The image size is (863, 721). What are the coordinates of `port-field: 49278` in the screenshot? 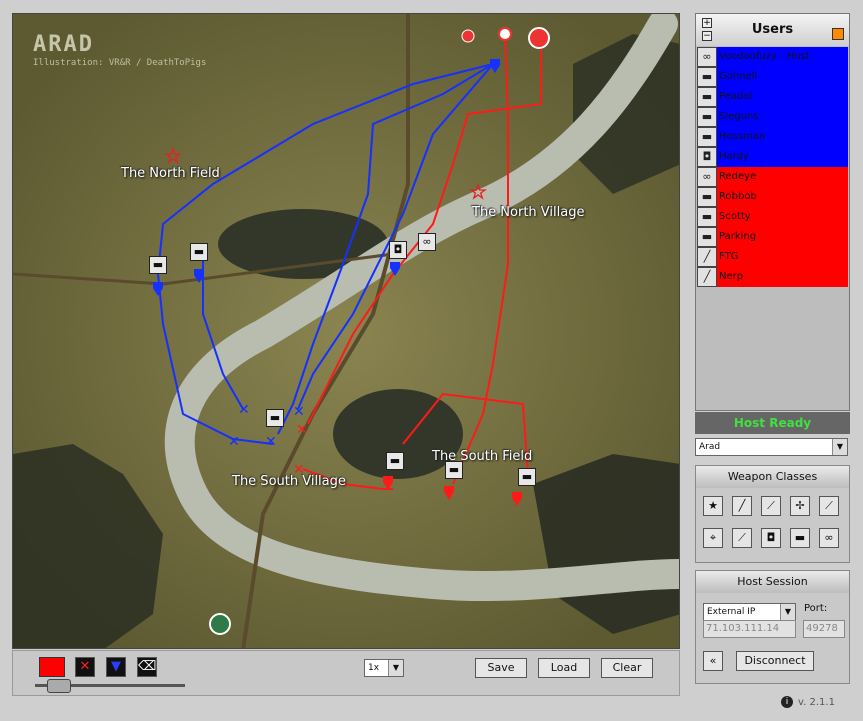 It's located at (824, 629).